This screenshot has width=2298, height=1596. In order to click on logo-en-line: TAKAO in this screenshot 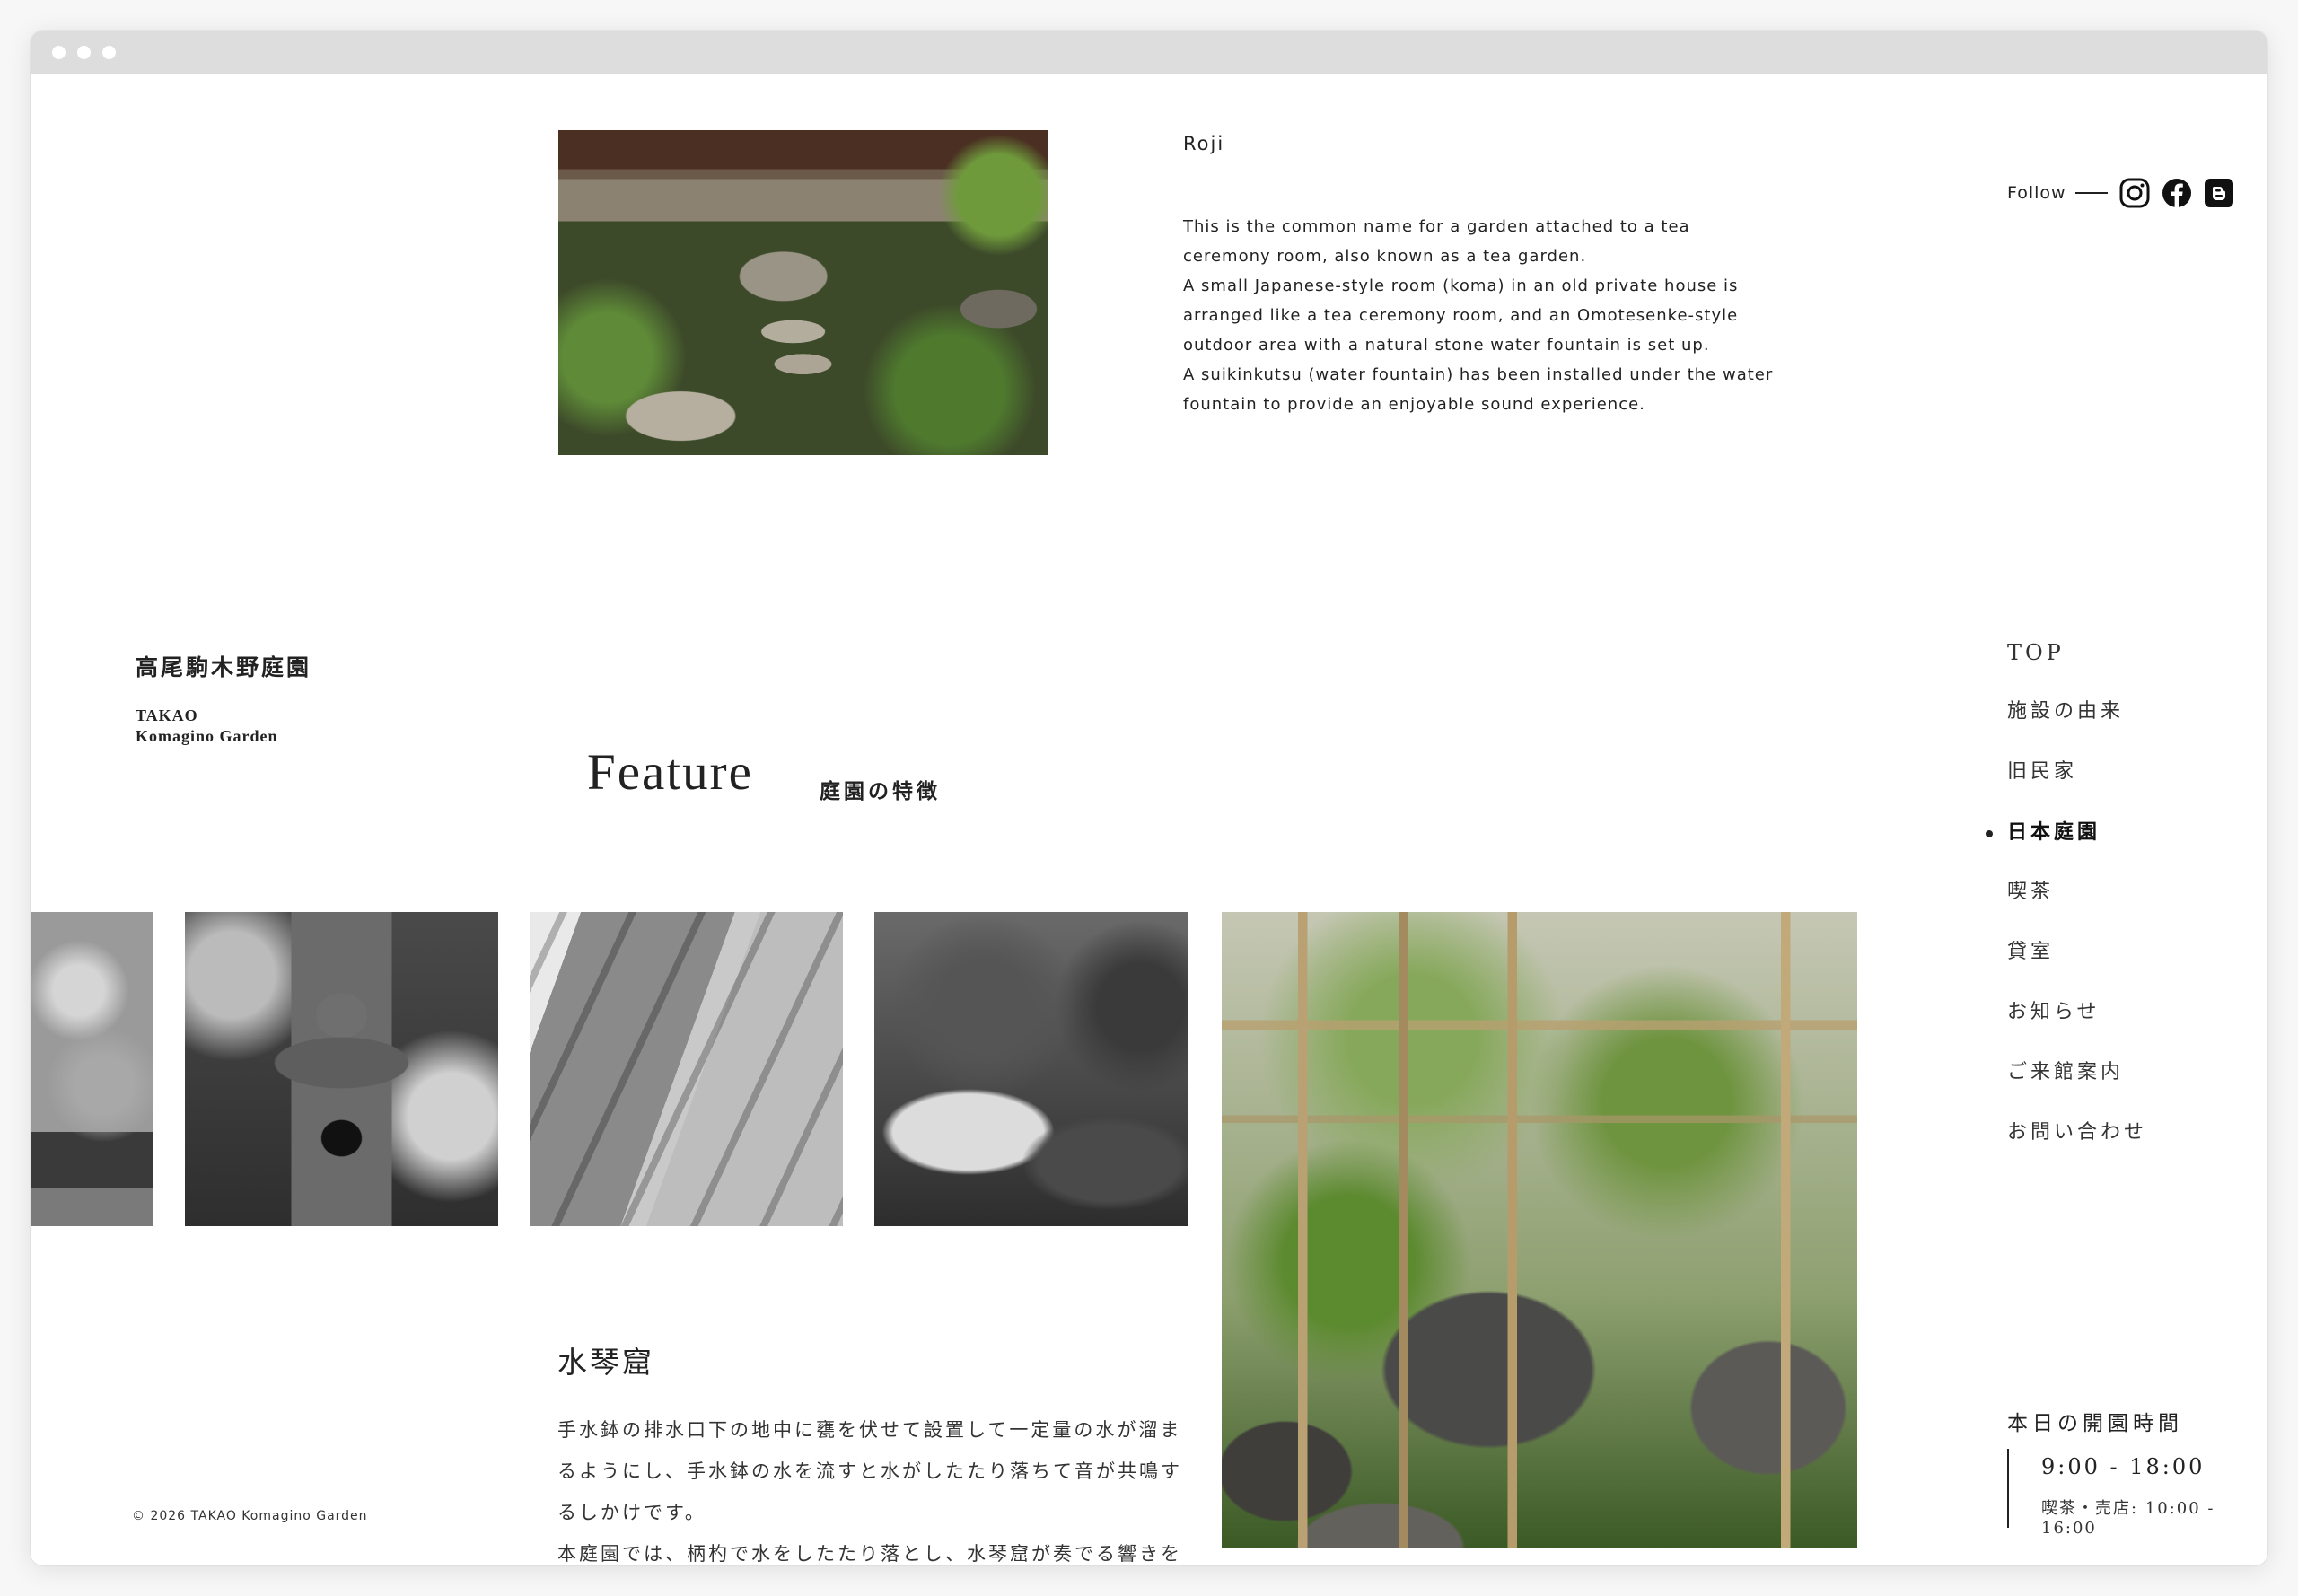, I will do `click(167, 715)`.